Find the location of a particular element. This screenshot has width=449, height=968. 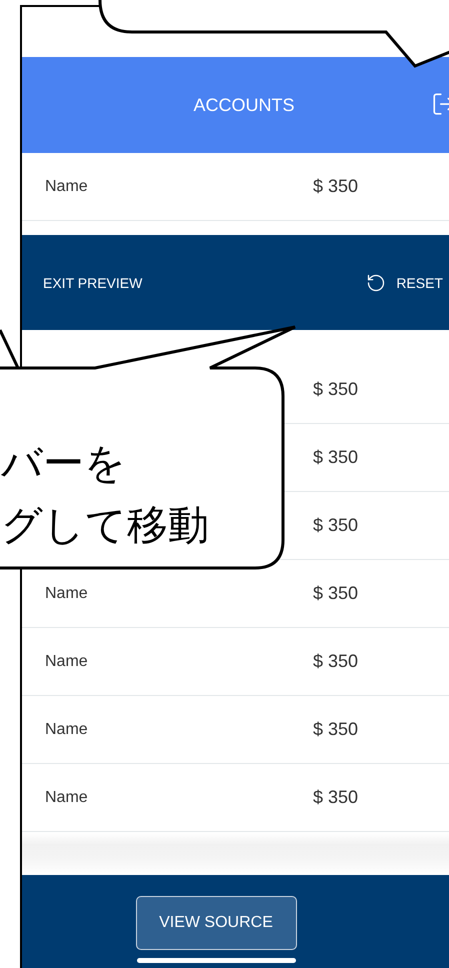

view-source-button: VIEW SOURCE is located at coordinates (216, 923).